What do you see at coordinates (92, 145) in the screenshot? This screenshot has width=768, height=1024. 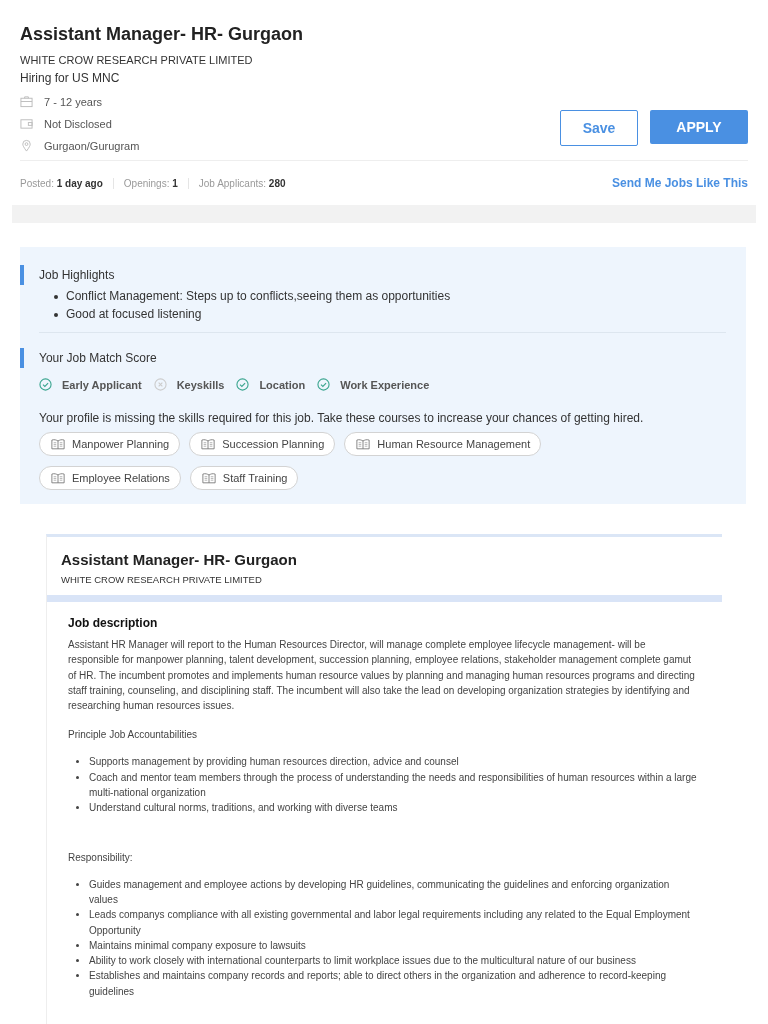 I see `job-detail: Gurgaon/Gurugram` at bounding box center [92, 145].